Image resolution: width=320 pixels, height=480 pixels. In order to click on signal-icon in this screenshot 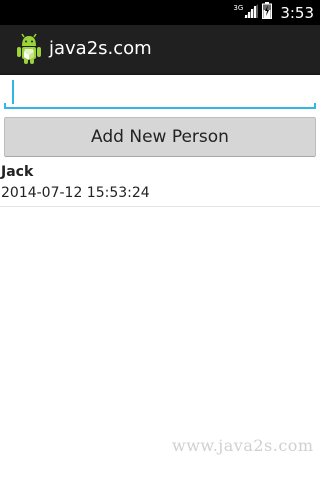, I will do `click(251, 12)`.